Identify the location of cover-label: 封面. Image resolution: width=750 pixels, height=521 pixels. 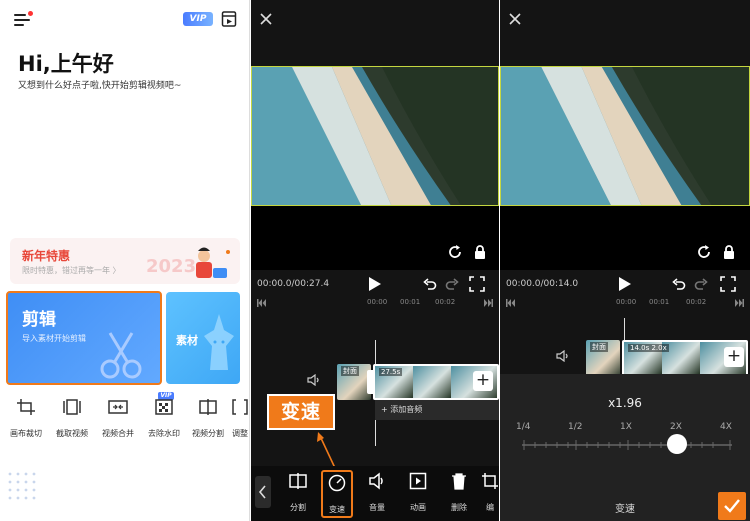
(599, 347).